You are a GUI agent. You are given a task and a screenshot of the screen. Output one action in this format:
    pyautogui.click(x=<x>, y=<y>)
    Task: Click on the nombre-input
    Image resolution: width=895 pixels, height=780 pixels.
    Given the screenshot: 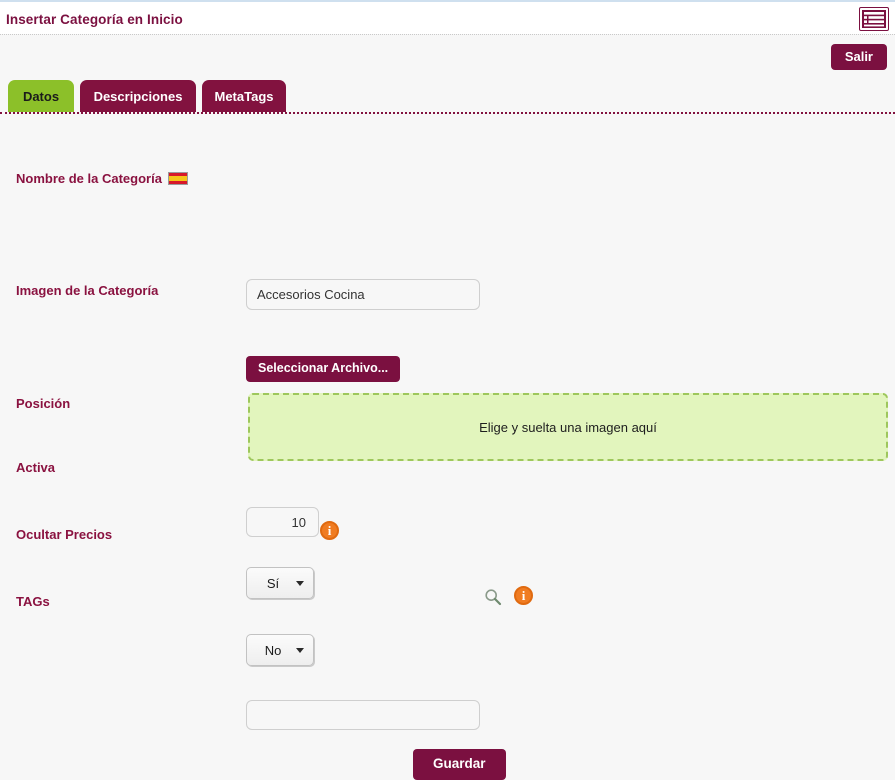 What is the action you would take?
    pyautogui.click(x=363, y=294)
    